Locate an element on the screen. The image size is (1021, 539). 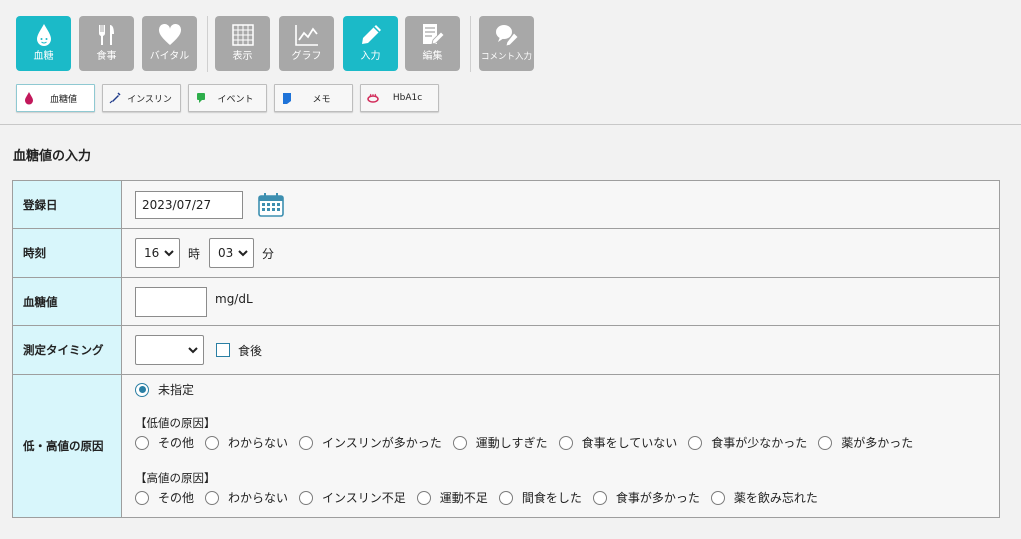
high-cause-option: 食事が多かった is located at coordinates (646, 497).